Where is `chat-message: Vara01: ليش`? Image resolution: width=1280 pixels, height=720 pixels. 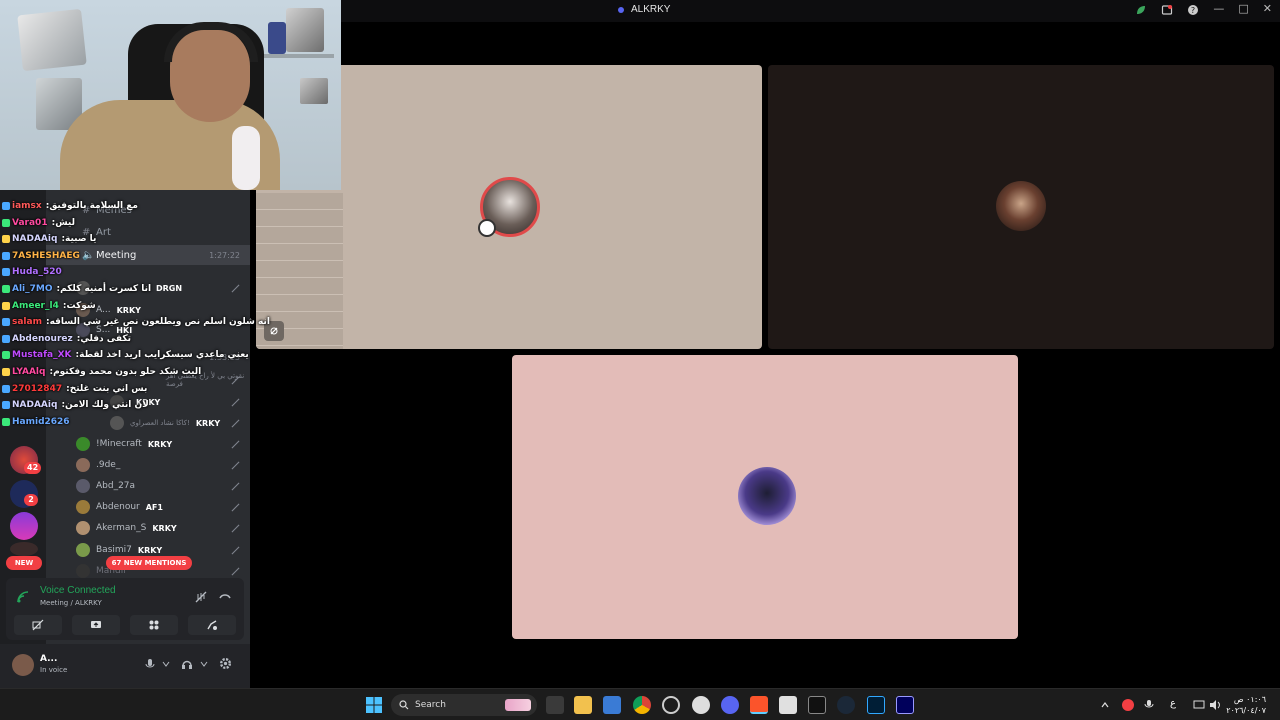 chat-message: Vara01: ليش is located at coordinates (38, 223).